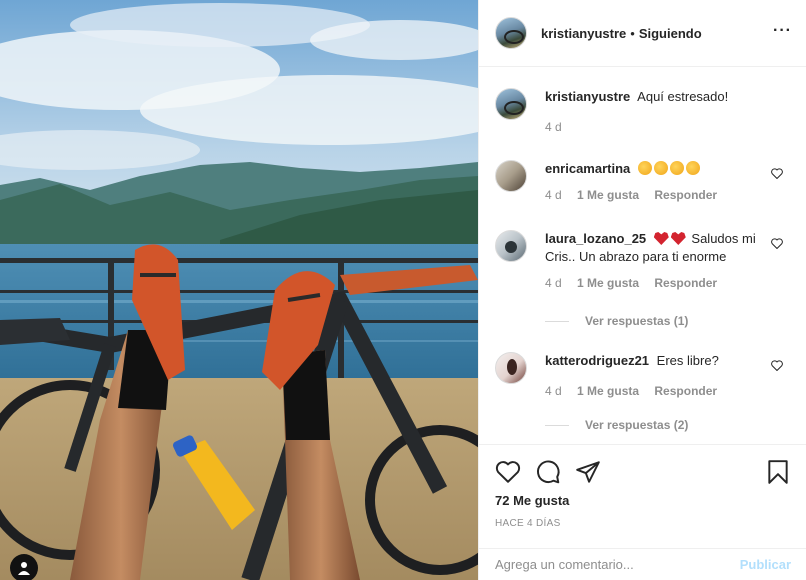 This screenshot has width=806, height=580. What do you see at coordinates (587, 168) in the screenshot?
I see `comment-username: enricamartina` at bounding box center [587, 168].